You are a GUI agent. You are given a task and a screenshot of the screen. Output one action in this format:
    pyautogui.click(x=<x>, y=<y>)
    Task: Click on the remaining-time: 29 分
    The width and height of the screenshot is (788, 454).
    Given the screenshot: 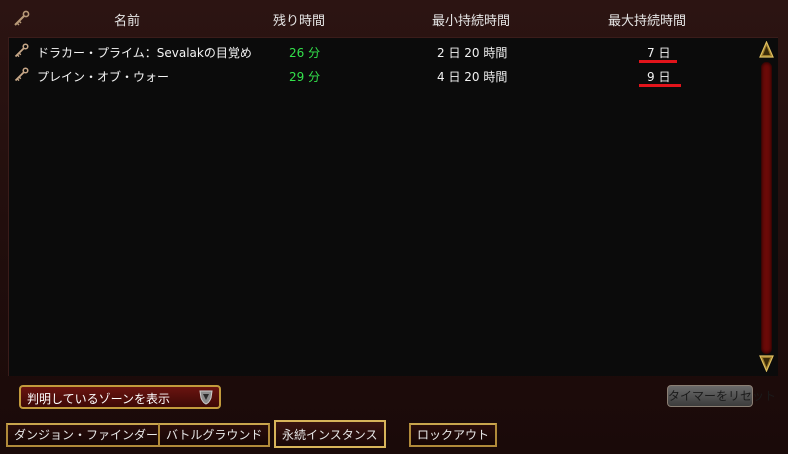 What is the action you would take?
    pyautogui.click(x=305, y=77)
    